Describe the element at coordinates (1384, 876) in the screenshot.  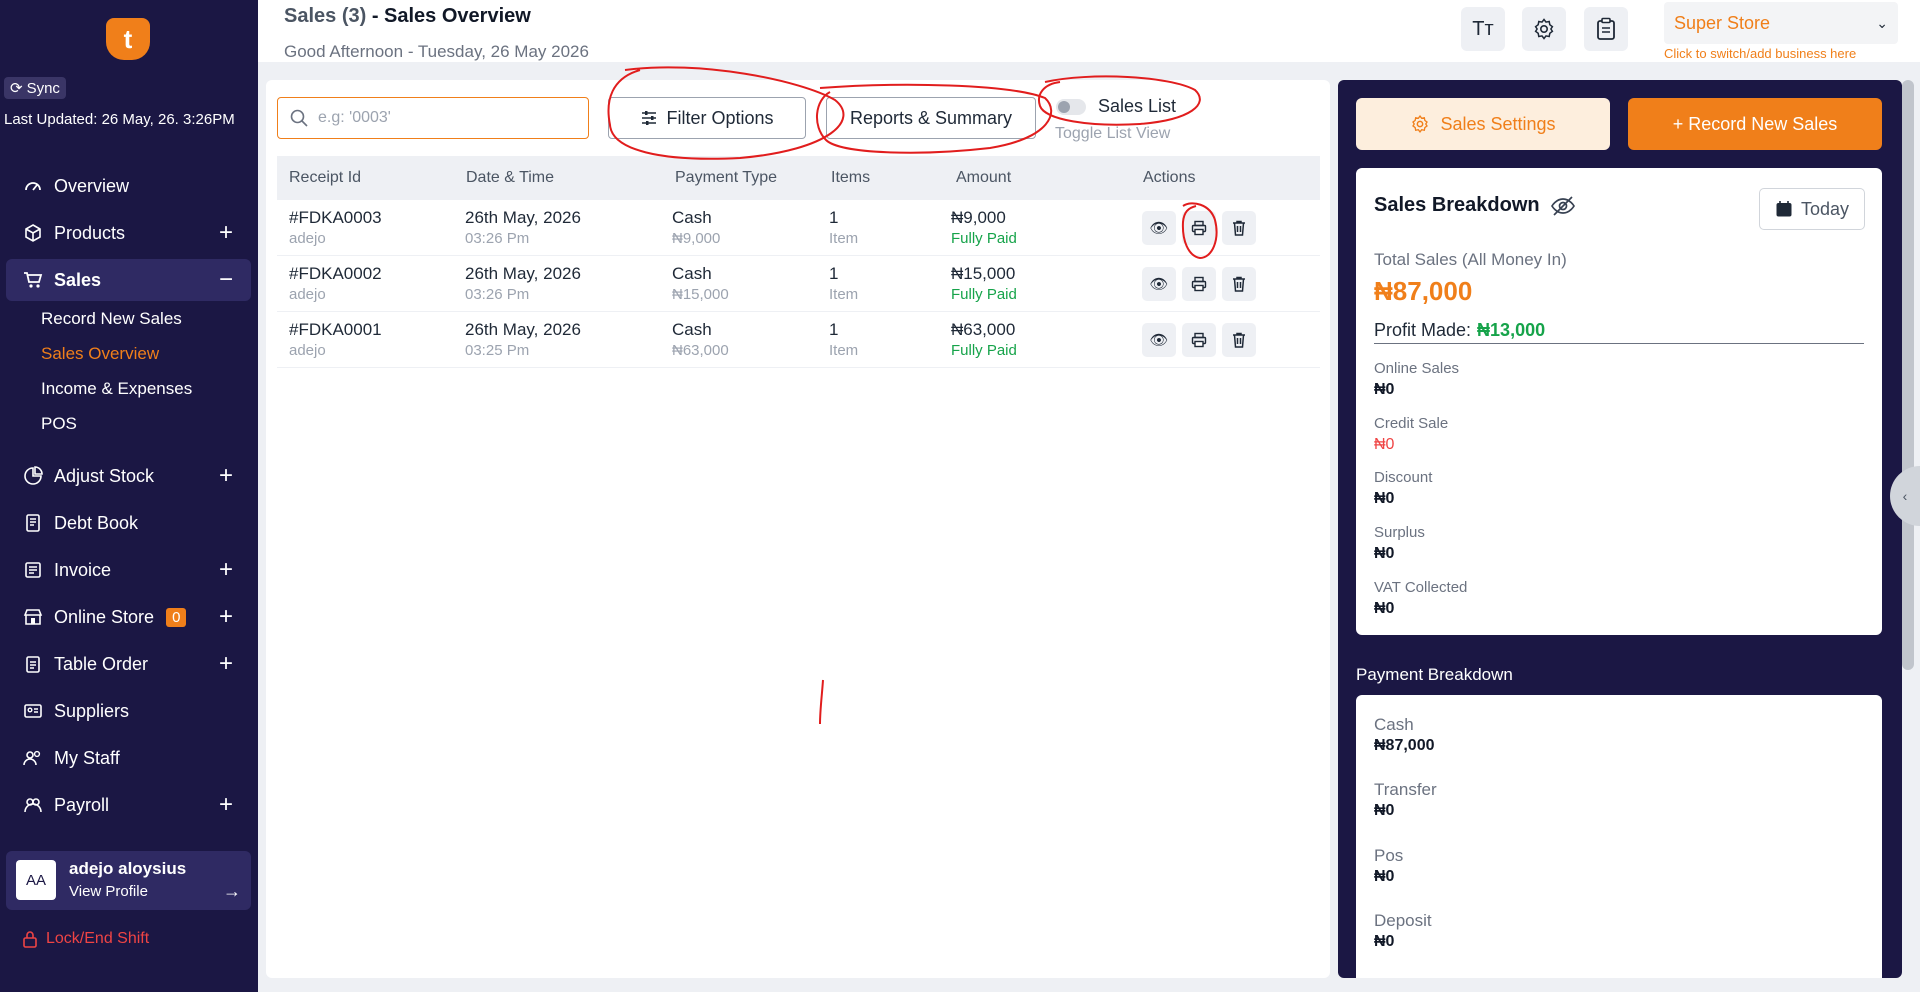
I see `payment-value: ₦0` at that location.